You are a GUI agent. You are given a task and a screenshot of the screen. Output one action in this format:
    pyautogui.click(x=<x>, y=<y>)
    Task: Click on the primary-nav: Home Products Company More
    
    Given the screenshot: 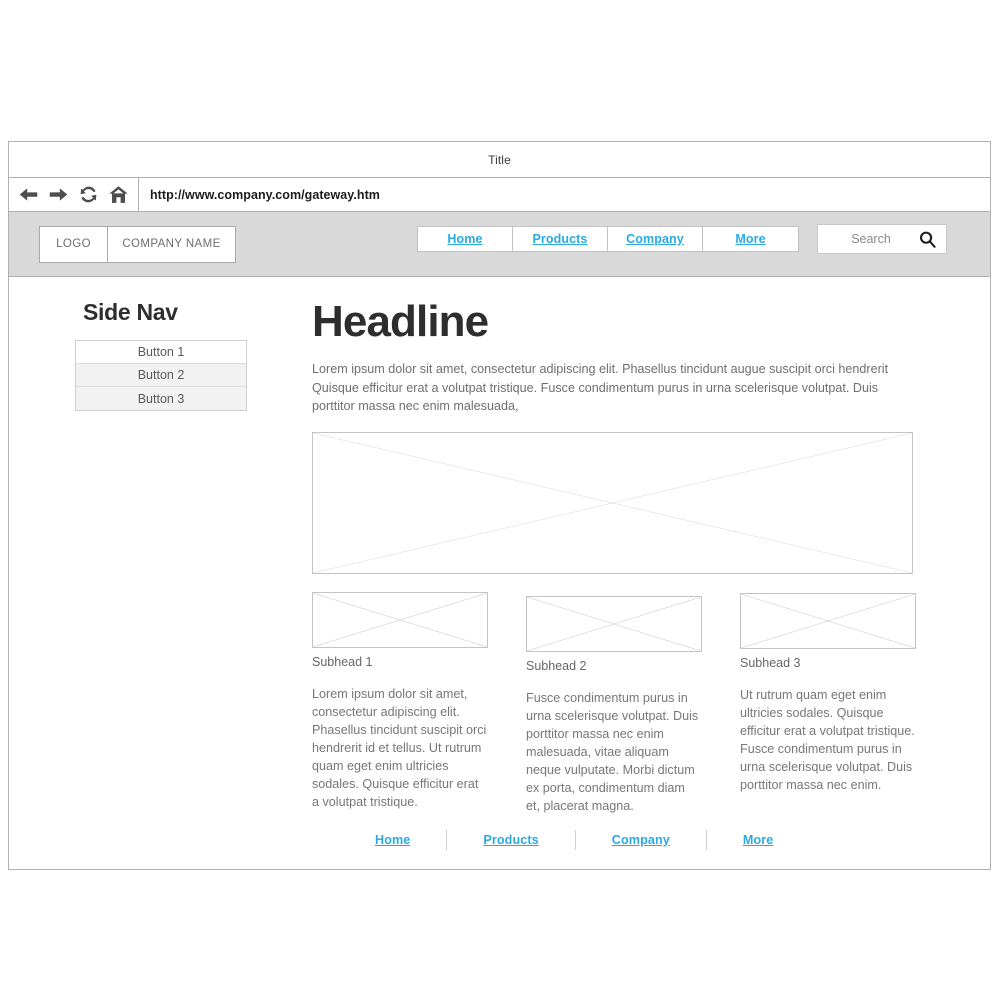 What is the action you would take?
    pyautogui.click(x=608, y=239)
    